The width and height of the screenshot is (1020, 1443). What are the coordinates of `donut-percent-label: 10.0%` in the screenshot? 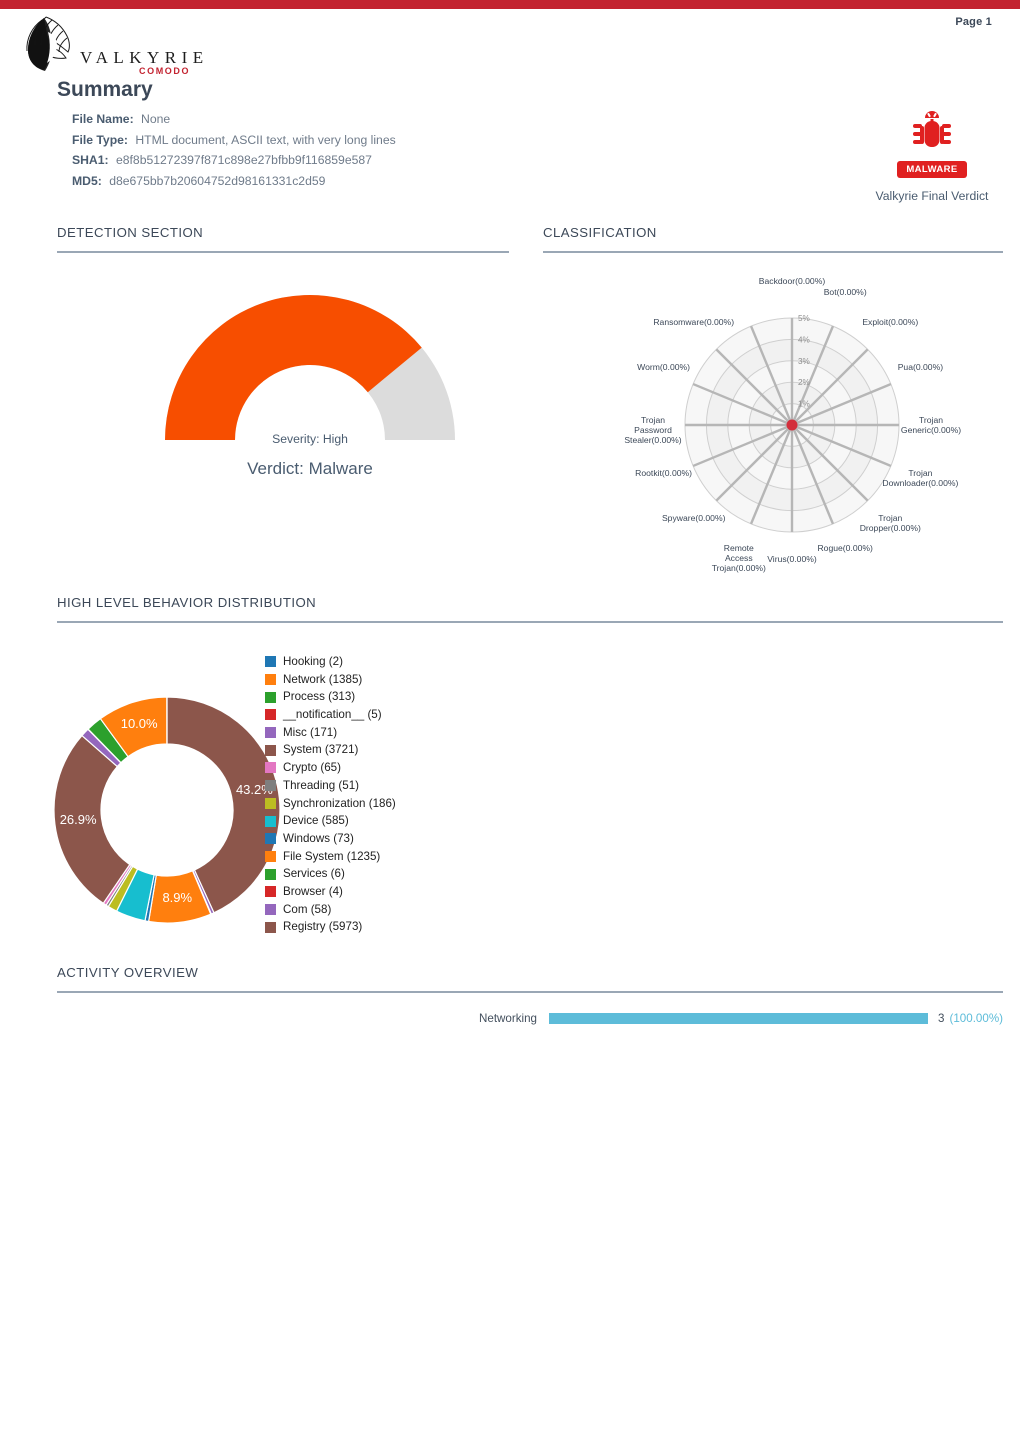 It's located at (139, 723).